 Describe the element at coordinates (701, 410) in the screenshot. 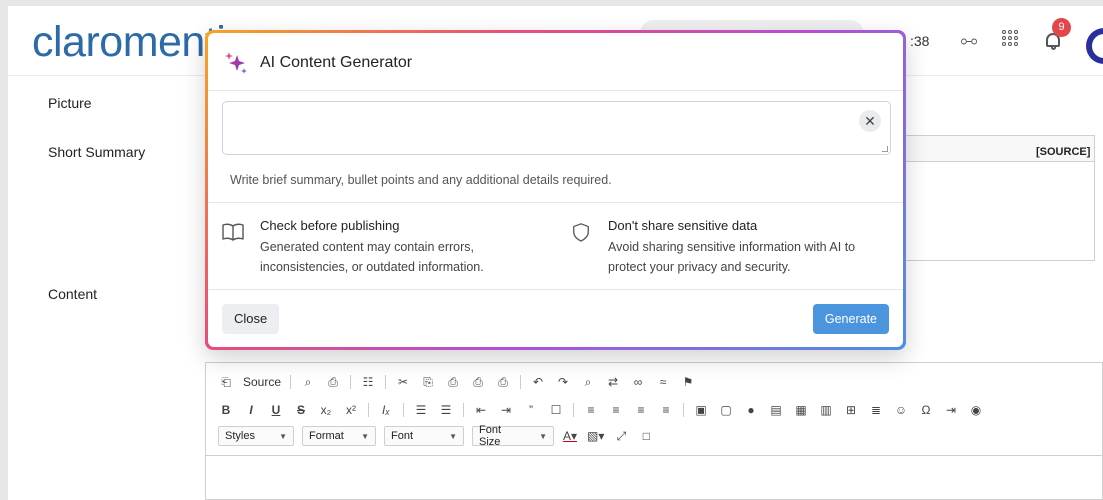

I see `image-icon: ▣` at that location.